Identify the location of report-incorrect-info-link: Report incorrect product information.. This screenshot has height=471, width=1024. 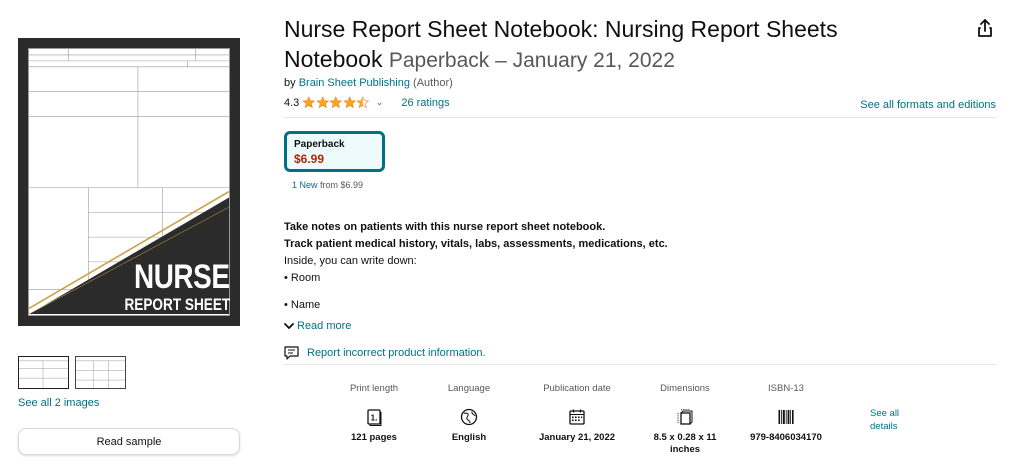
(385, 353).